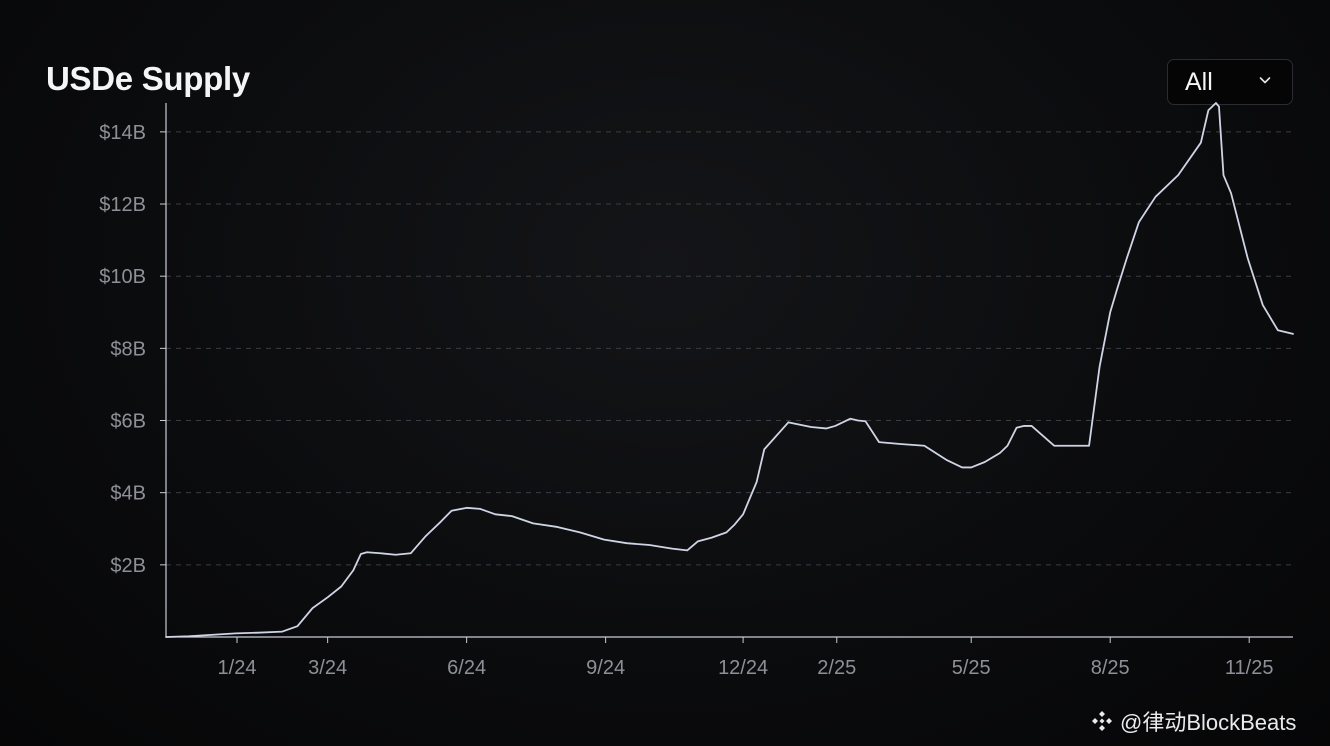  What do you see at coordinates (466, 668) in the screenshot?
I see `x-tick-label: 6/24` at bounding box center [466, 668].